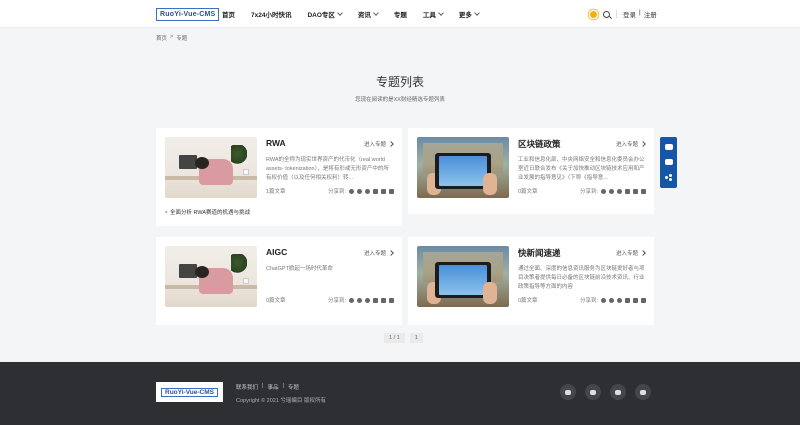  I want to click on nav-item-more: 更多, so click(469, 14).